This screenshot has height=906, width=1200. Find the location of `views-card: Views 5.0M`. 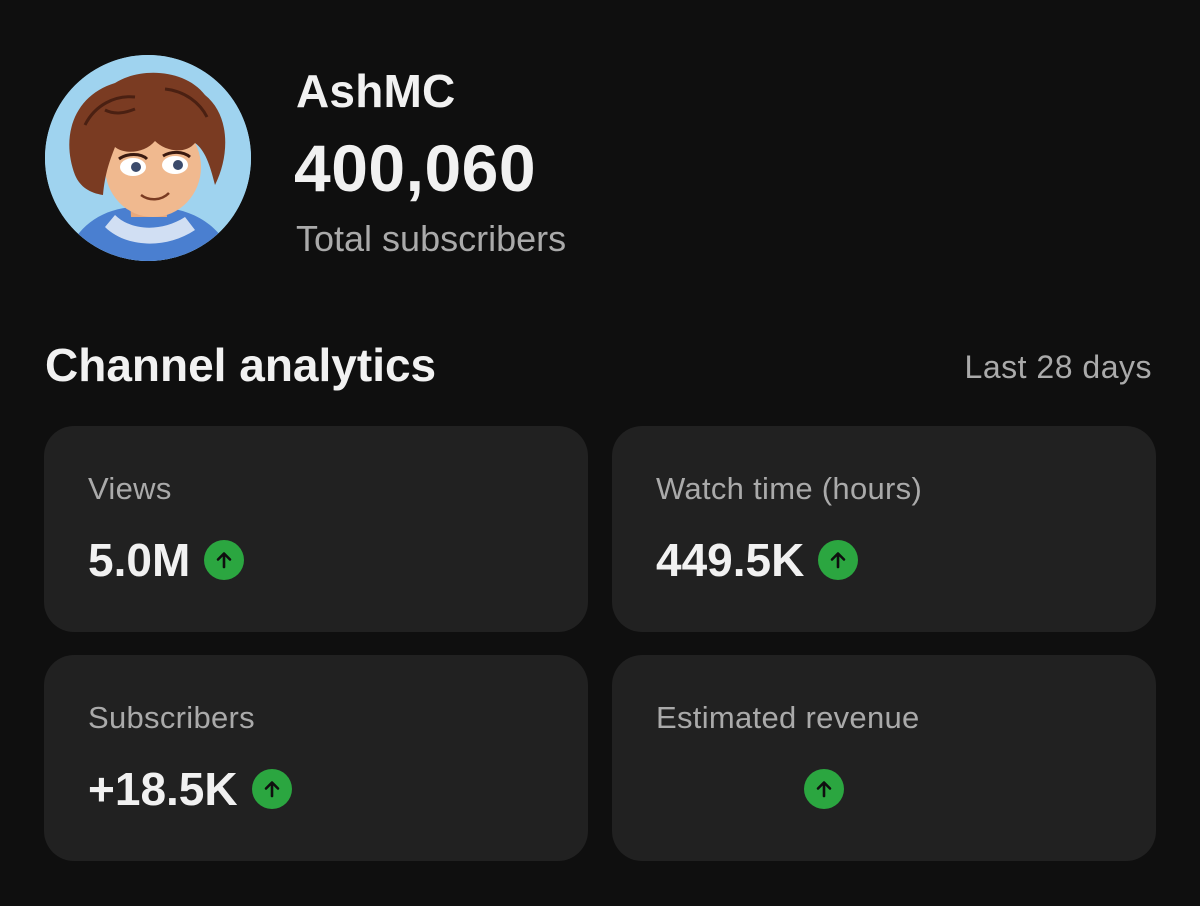

views-card: Views 5.0M is located at coordinates (316, 529).